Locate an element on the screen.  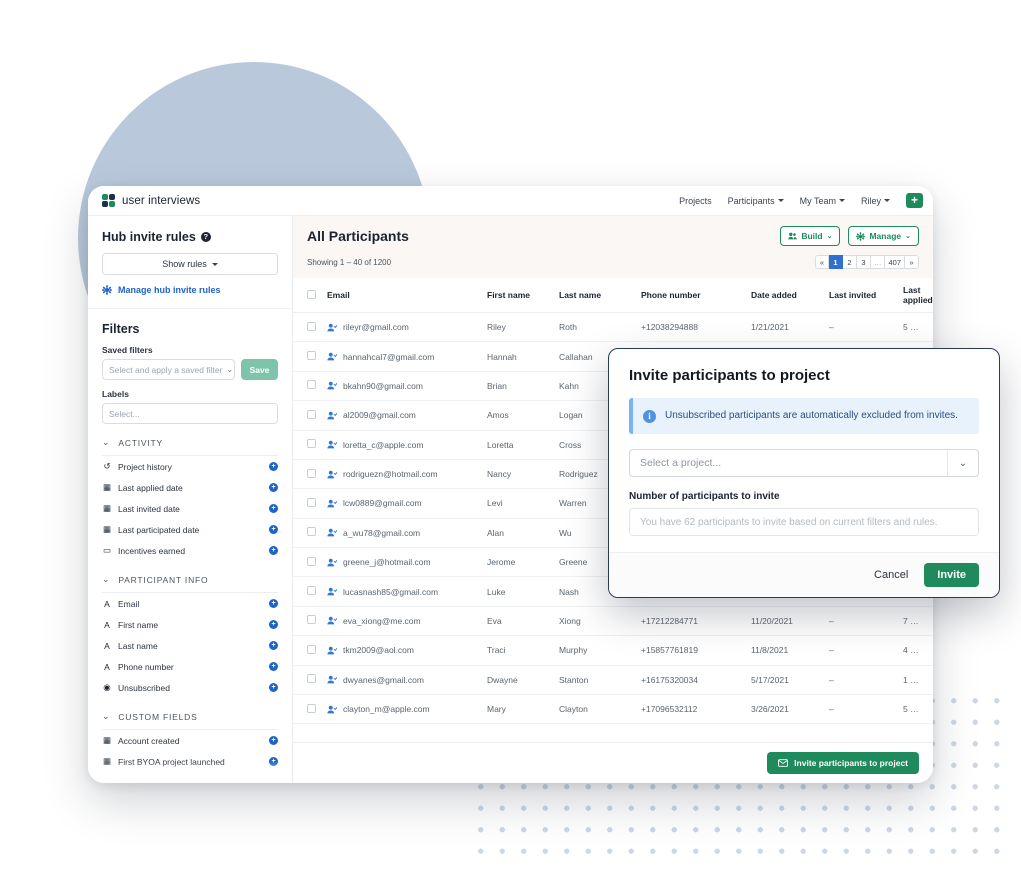
select-all-checkbox is located at coordinates (311, 294).